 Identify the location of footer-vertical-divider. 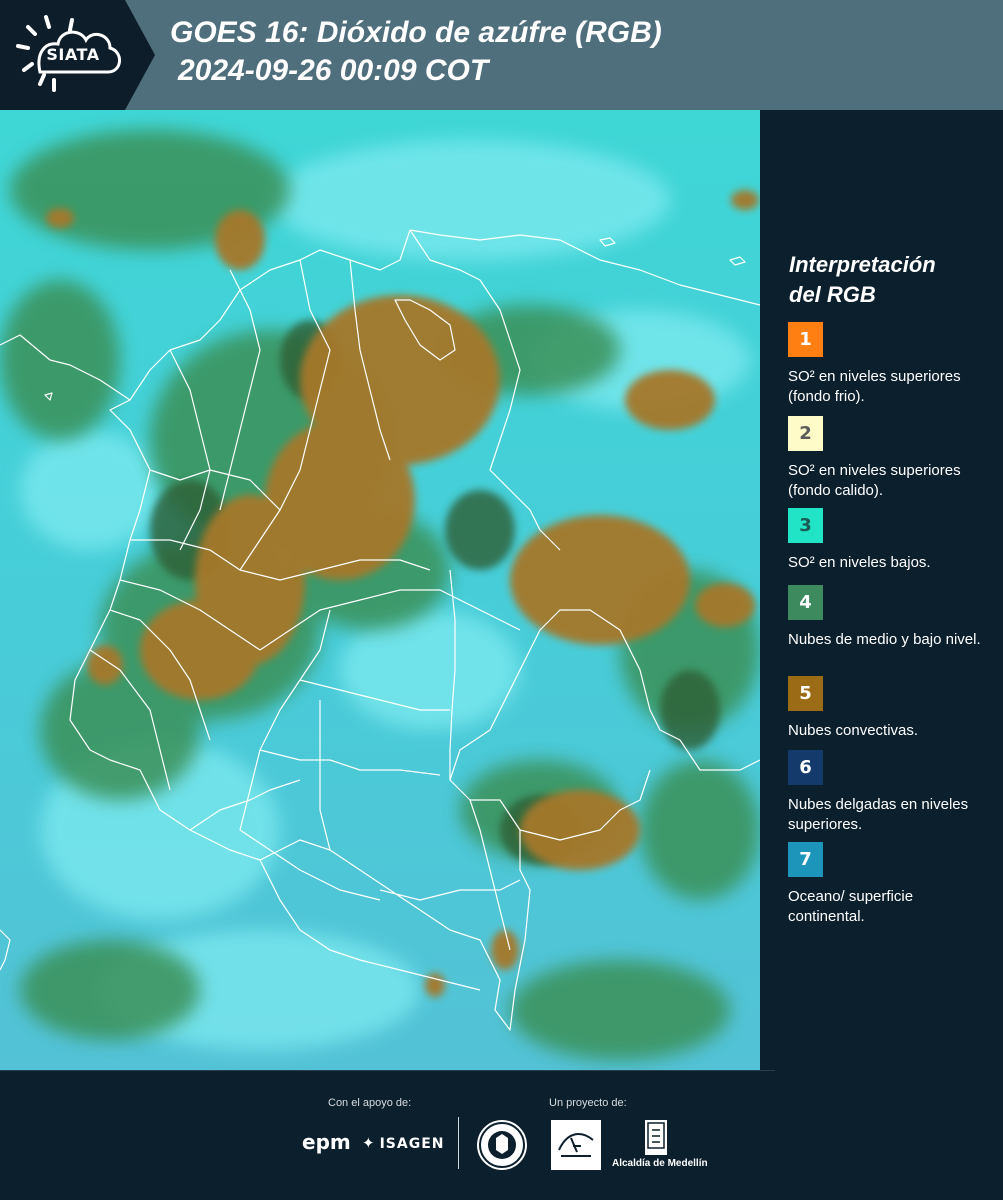
(458, 1143).